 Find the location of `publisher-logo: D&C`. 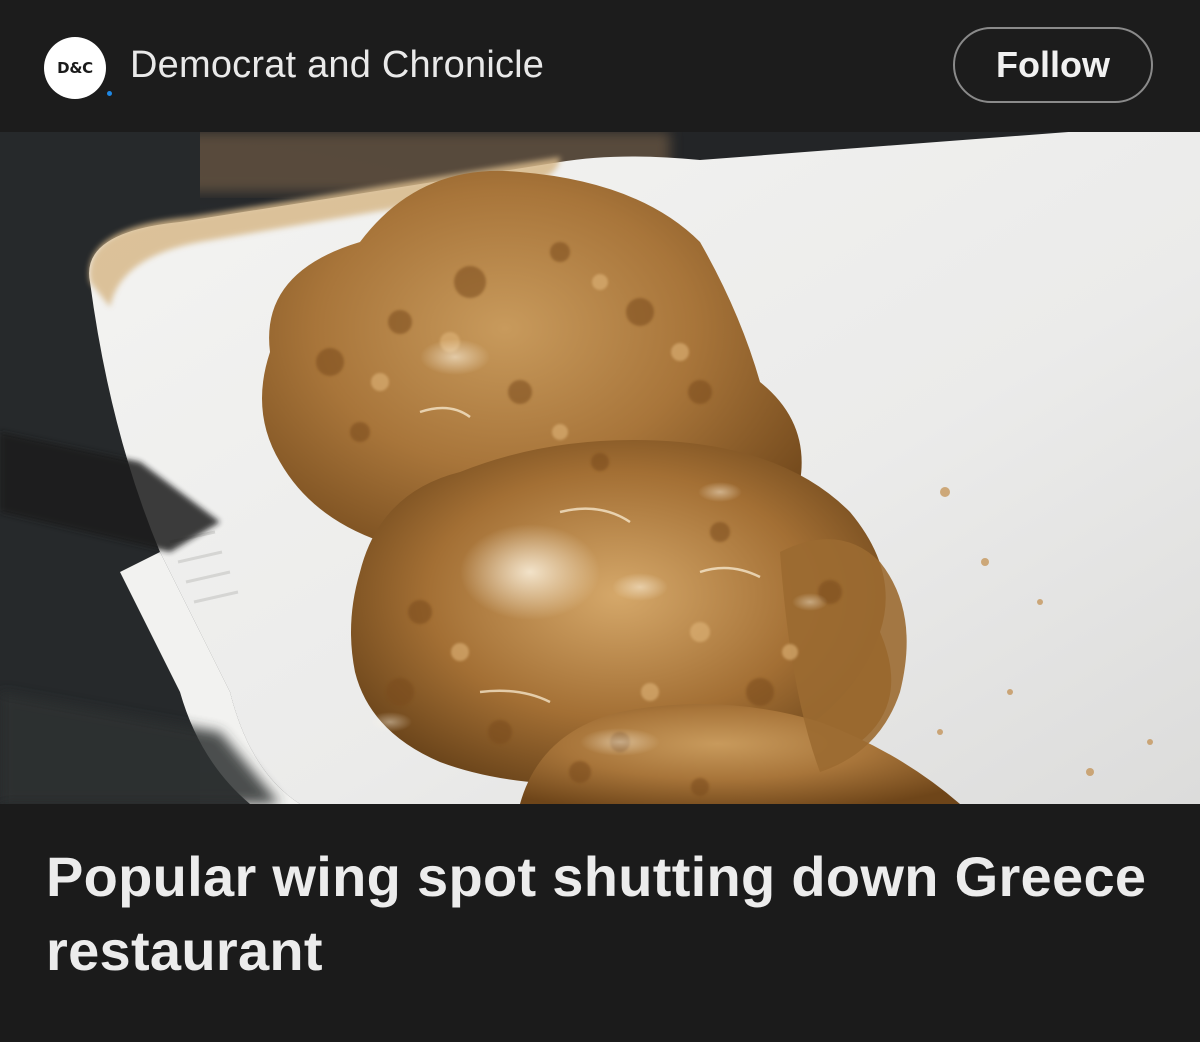

publisher-logo: D&C is located at coordinates (78, 68).